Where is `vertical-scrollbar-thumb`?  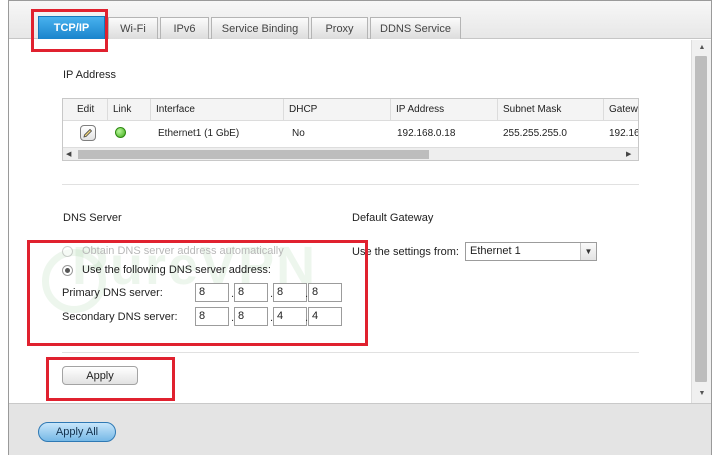
vertical-scrollbar-thumb is located at coordinates (701, 219).